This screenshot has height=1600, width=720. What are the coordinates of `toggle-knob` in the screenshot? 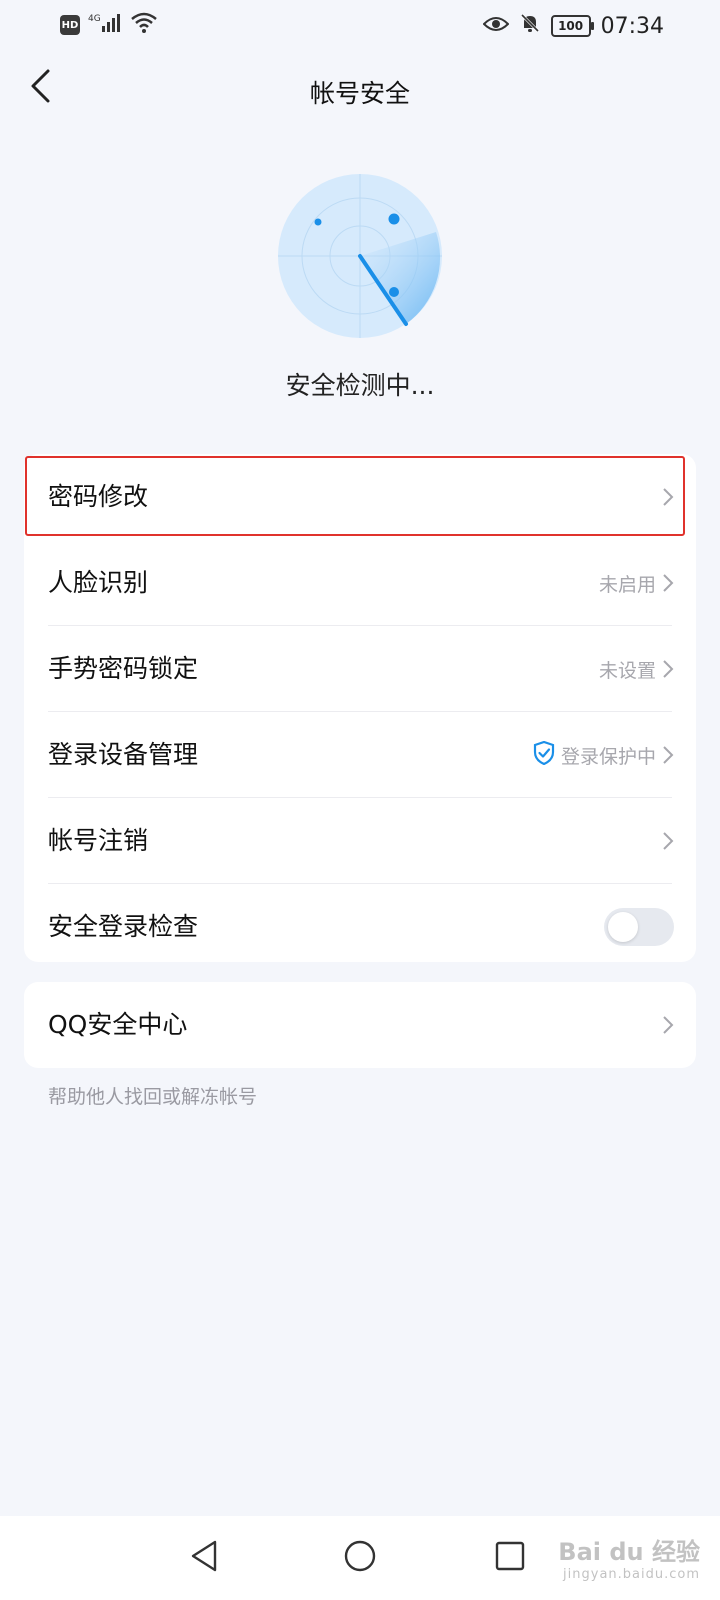 It's located at (623, 927).